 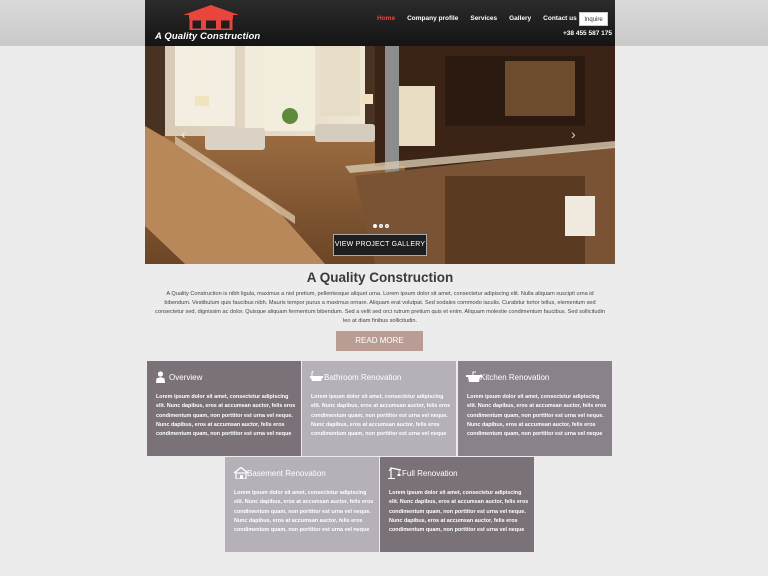 I want to click on bathtub-icon, so click(x=316, y=376).